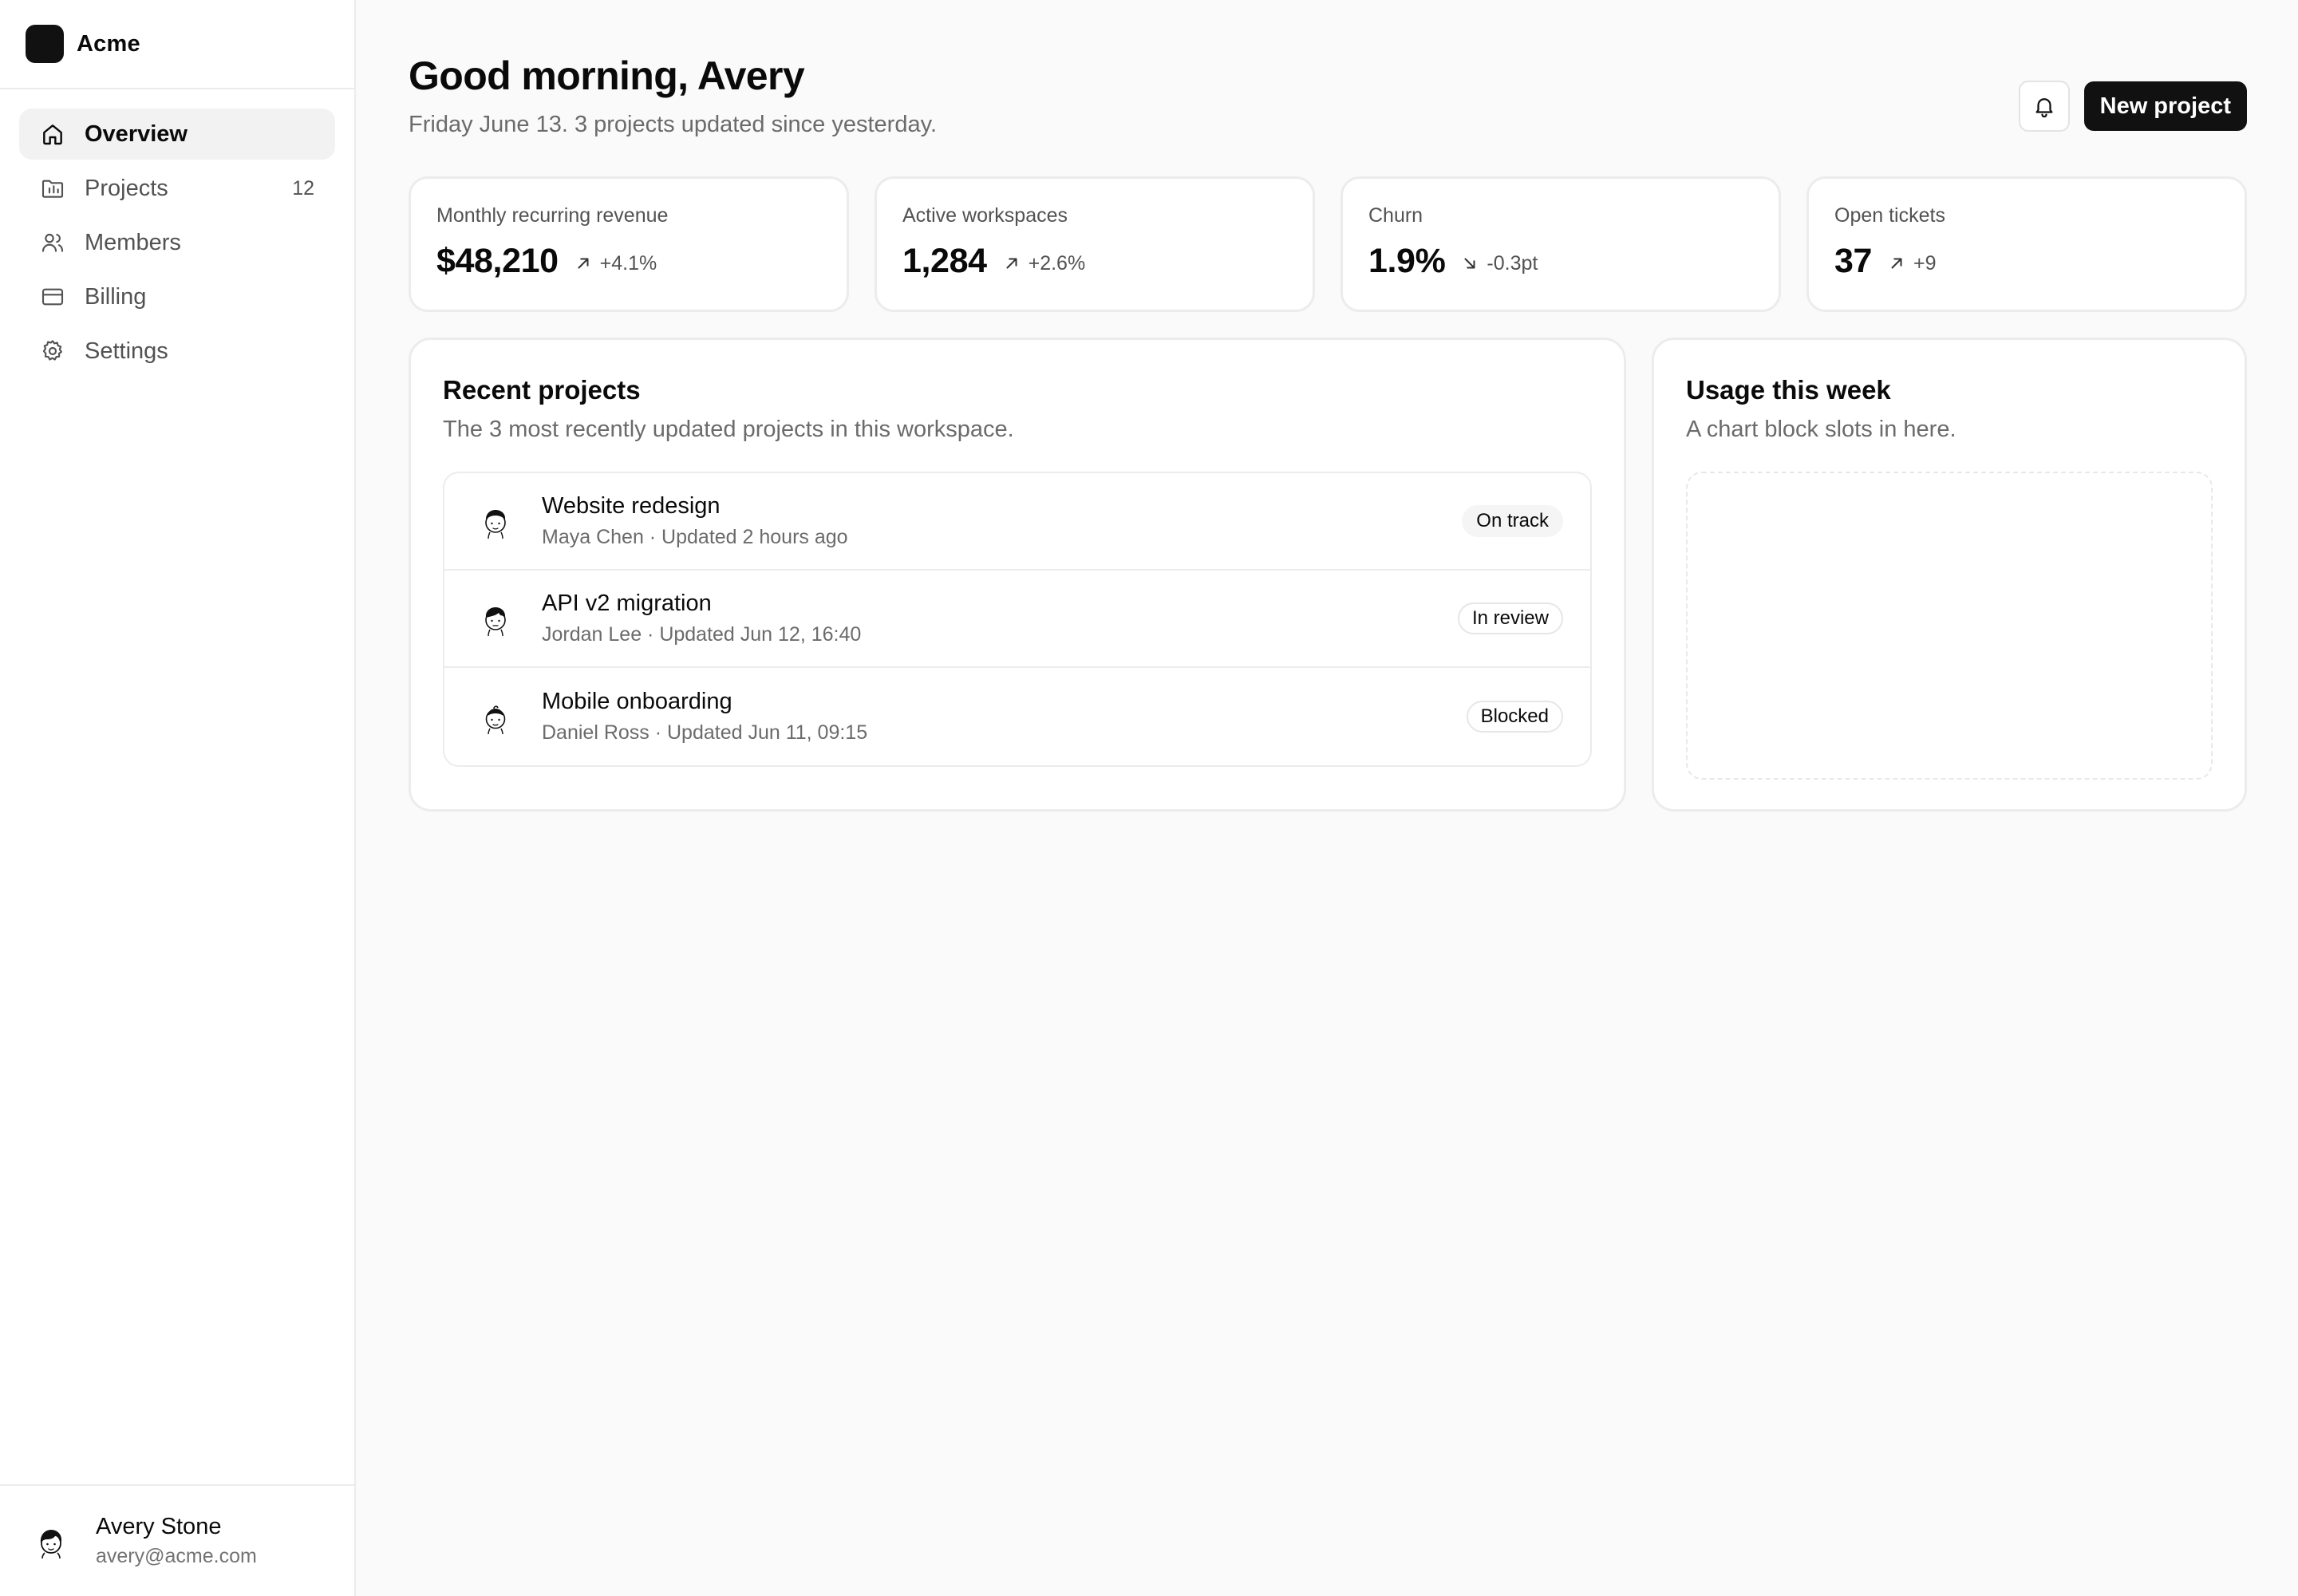 This screenshot has height=1596, width=2298. Describe the element at coordinates (1469, 263) in the screenshot. I see `arrow-down-right-icon` at that location.